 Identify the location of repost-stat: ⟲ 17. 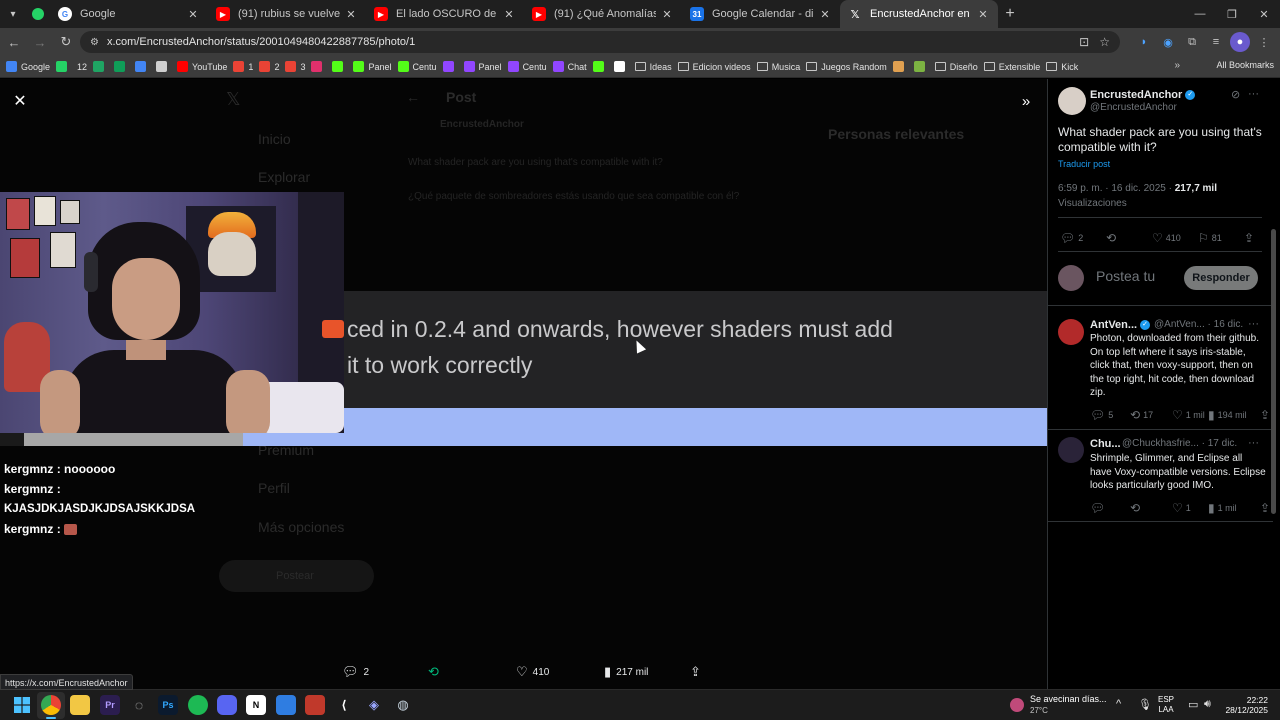
(1141, 415).